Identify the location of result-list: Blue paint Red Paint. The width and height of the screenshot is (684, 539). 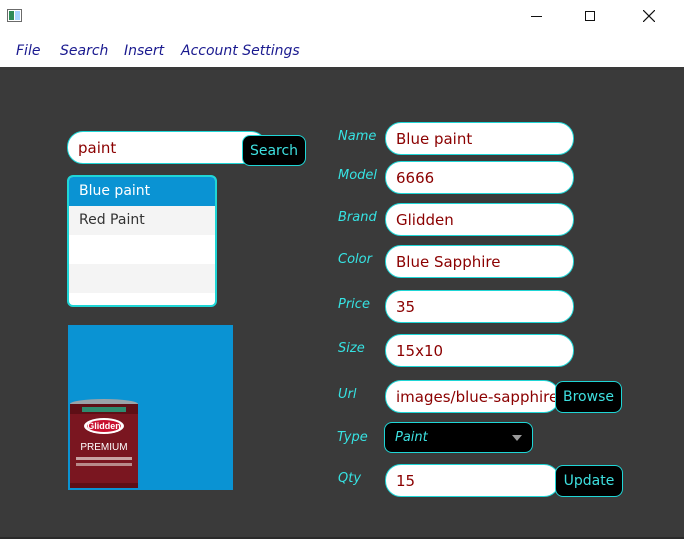
(142, 241).